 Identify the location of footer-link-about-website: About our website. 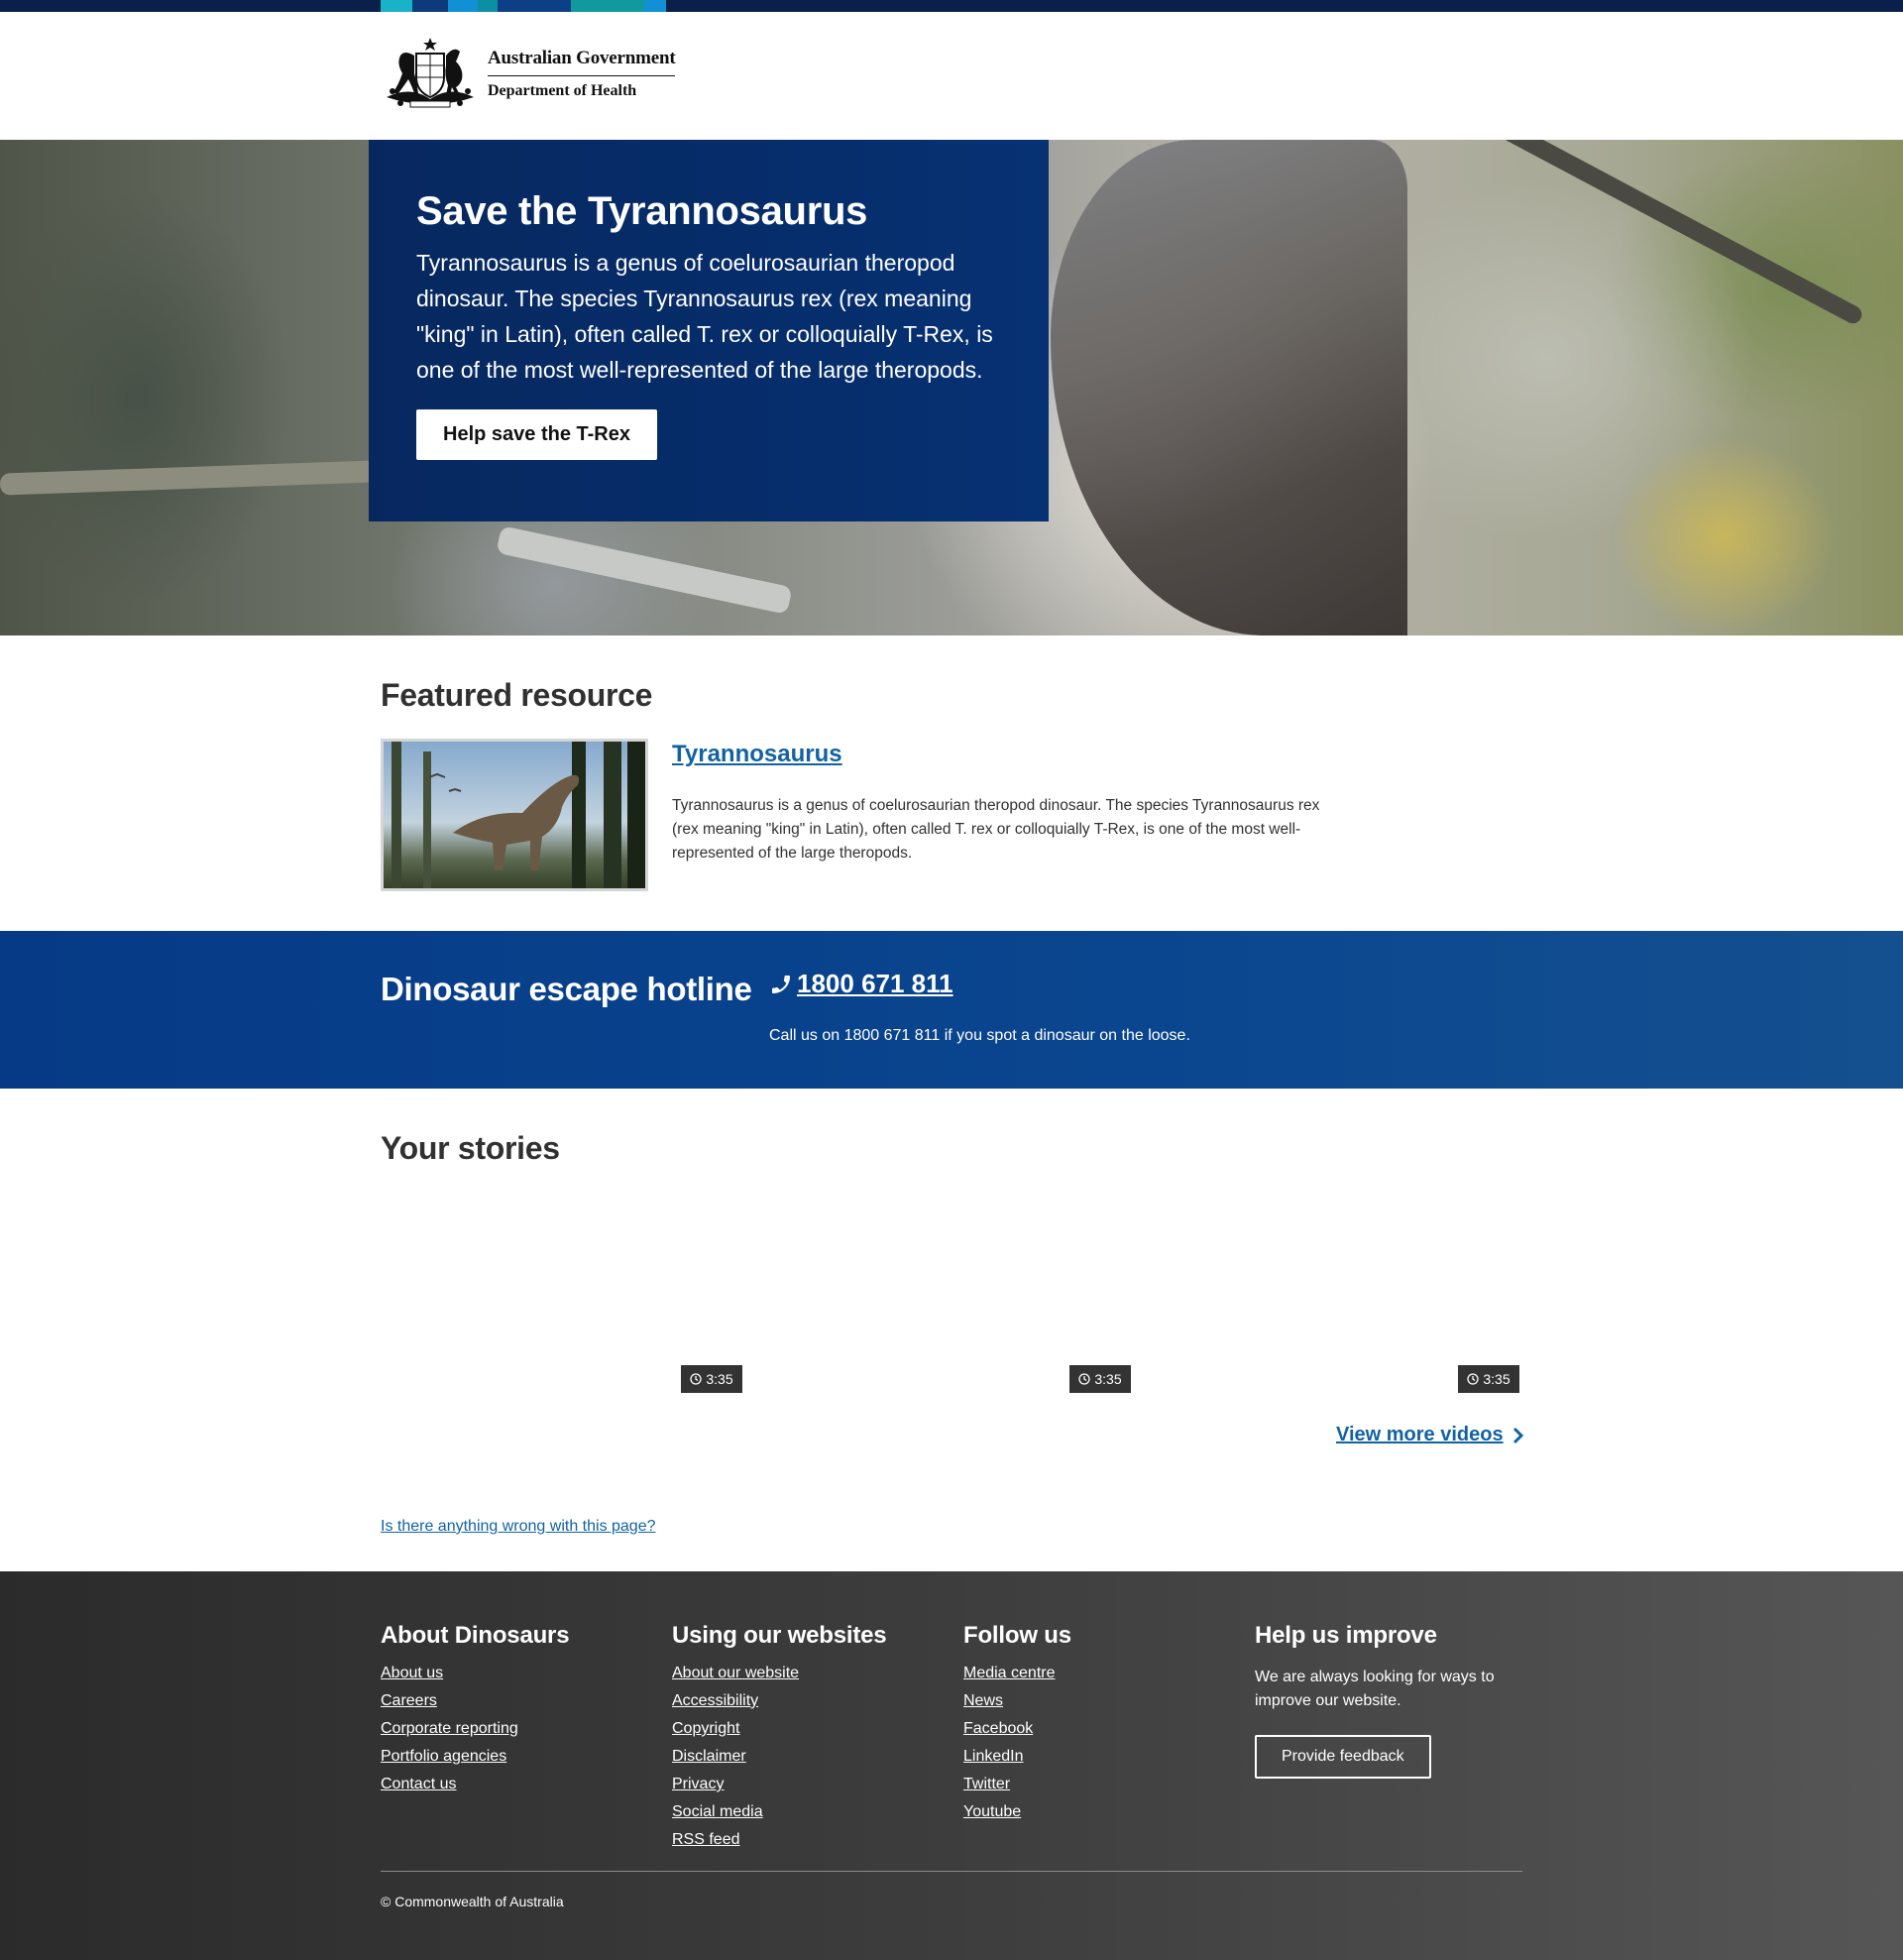
(779, 1673).